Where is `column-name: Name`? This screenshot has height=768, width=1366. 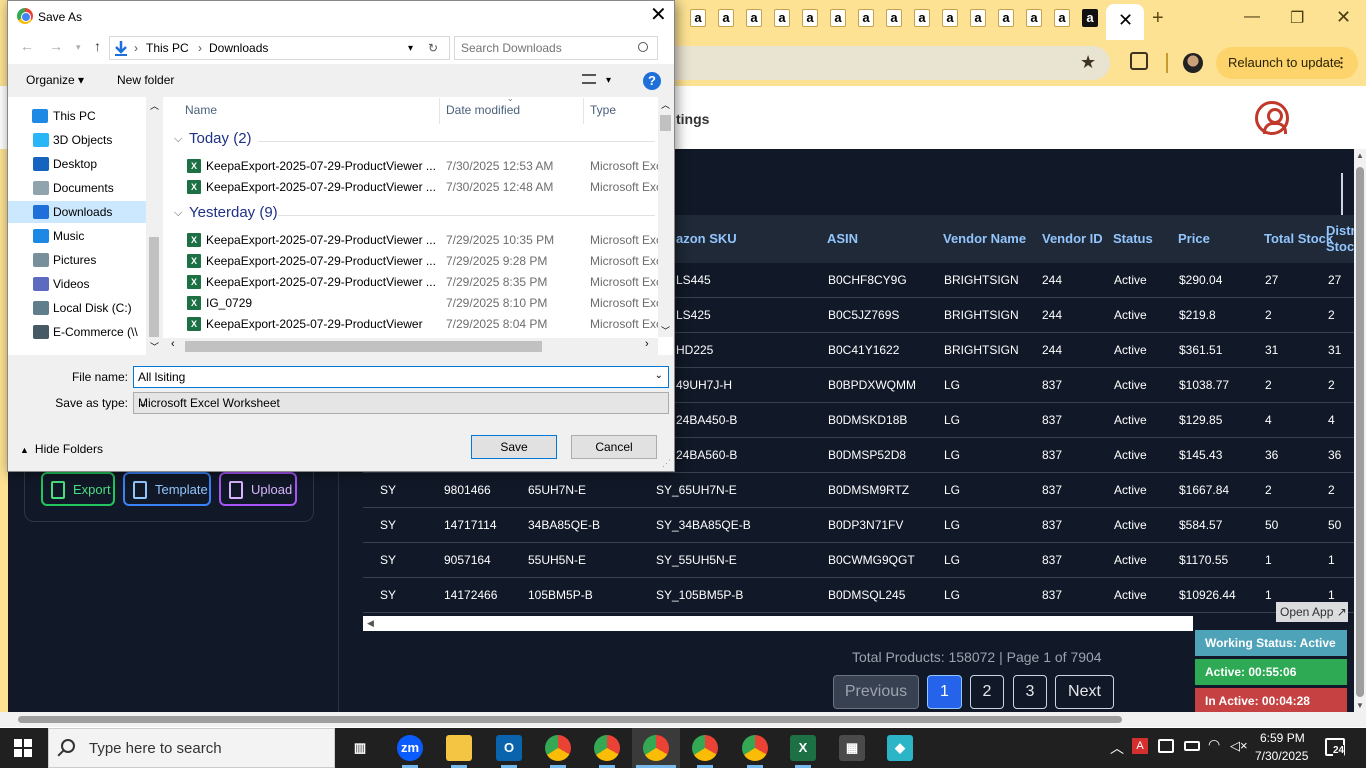
column-name: Name is located at coordinates (201, 110).